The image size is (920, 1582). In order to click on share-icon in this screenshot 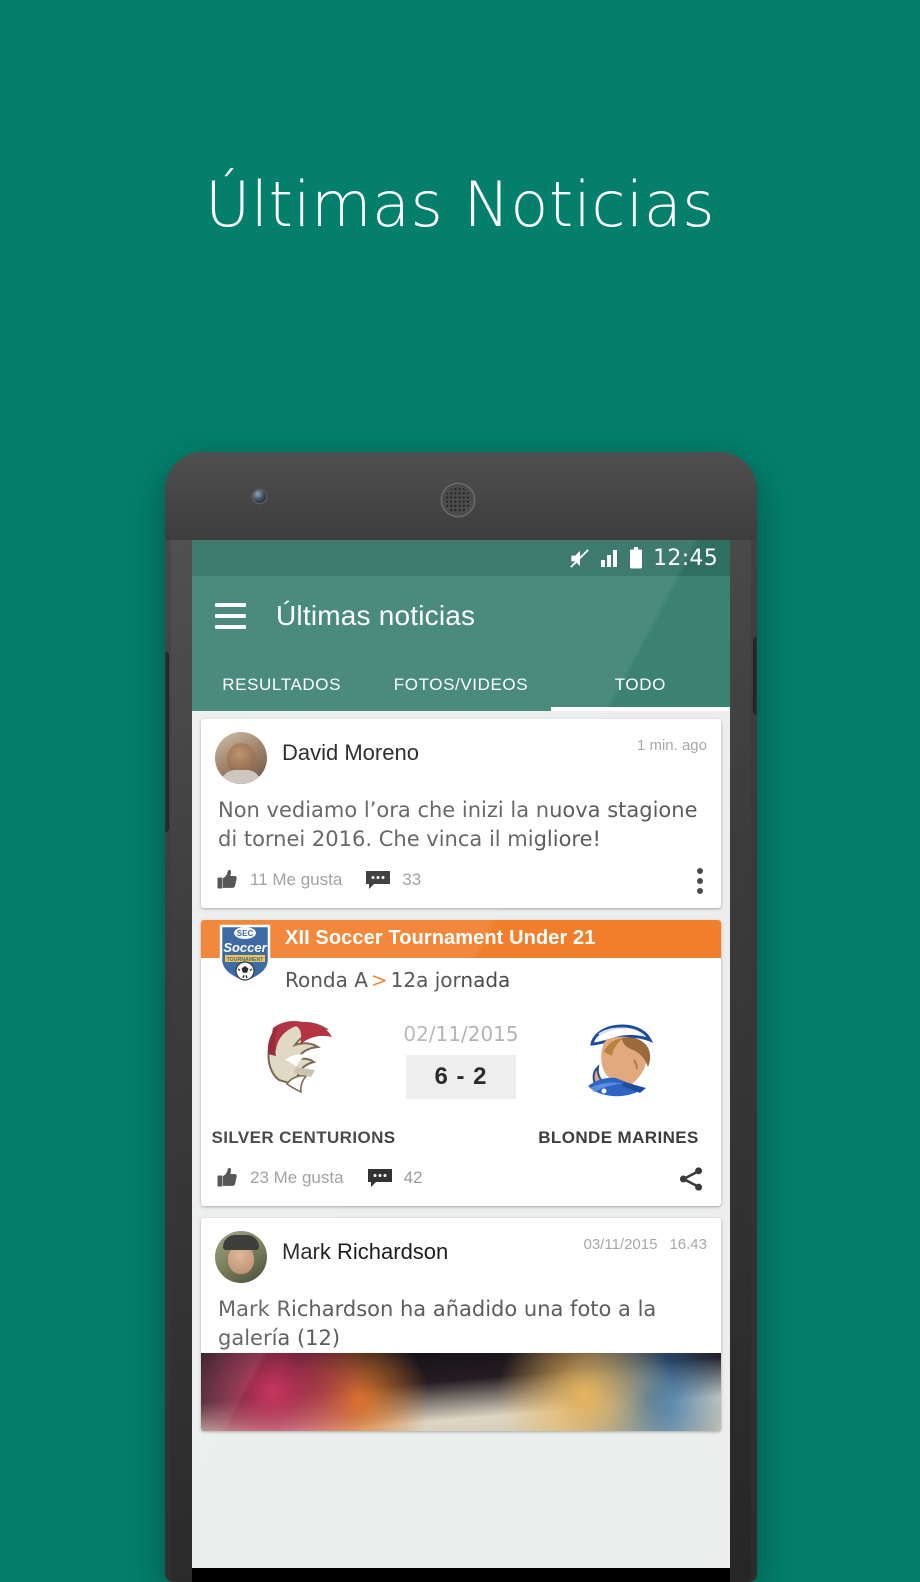, I will do `click(691, 1179)`.